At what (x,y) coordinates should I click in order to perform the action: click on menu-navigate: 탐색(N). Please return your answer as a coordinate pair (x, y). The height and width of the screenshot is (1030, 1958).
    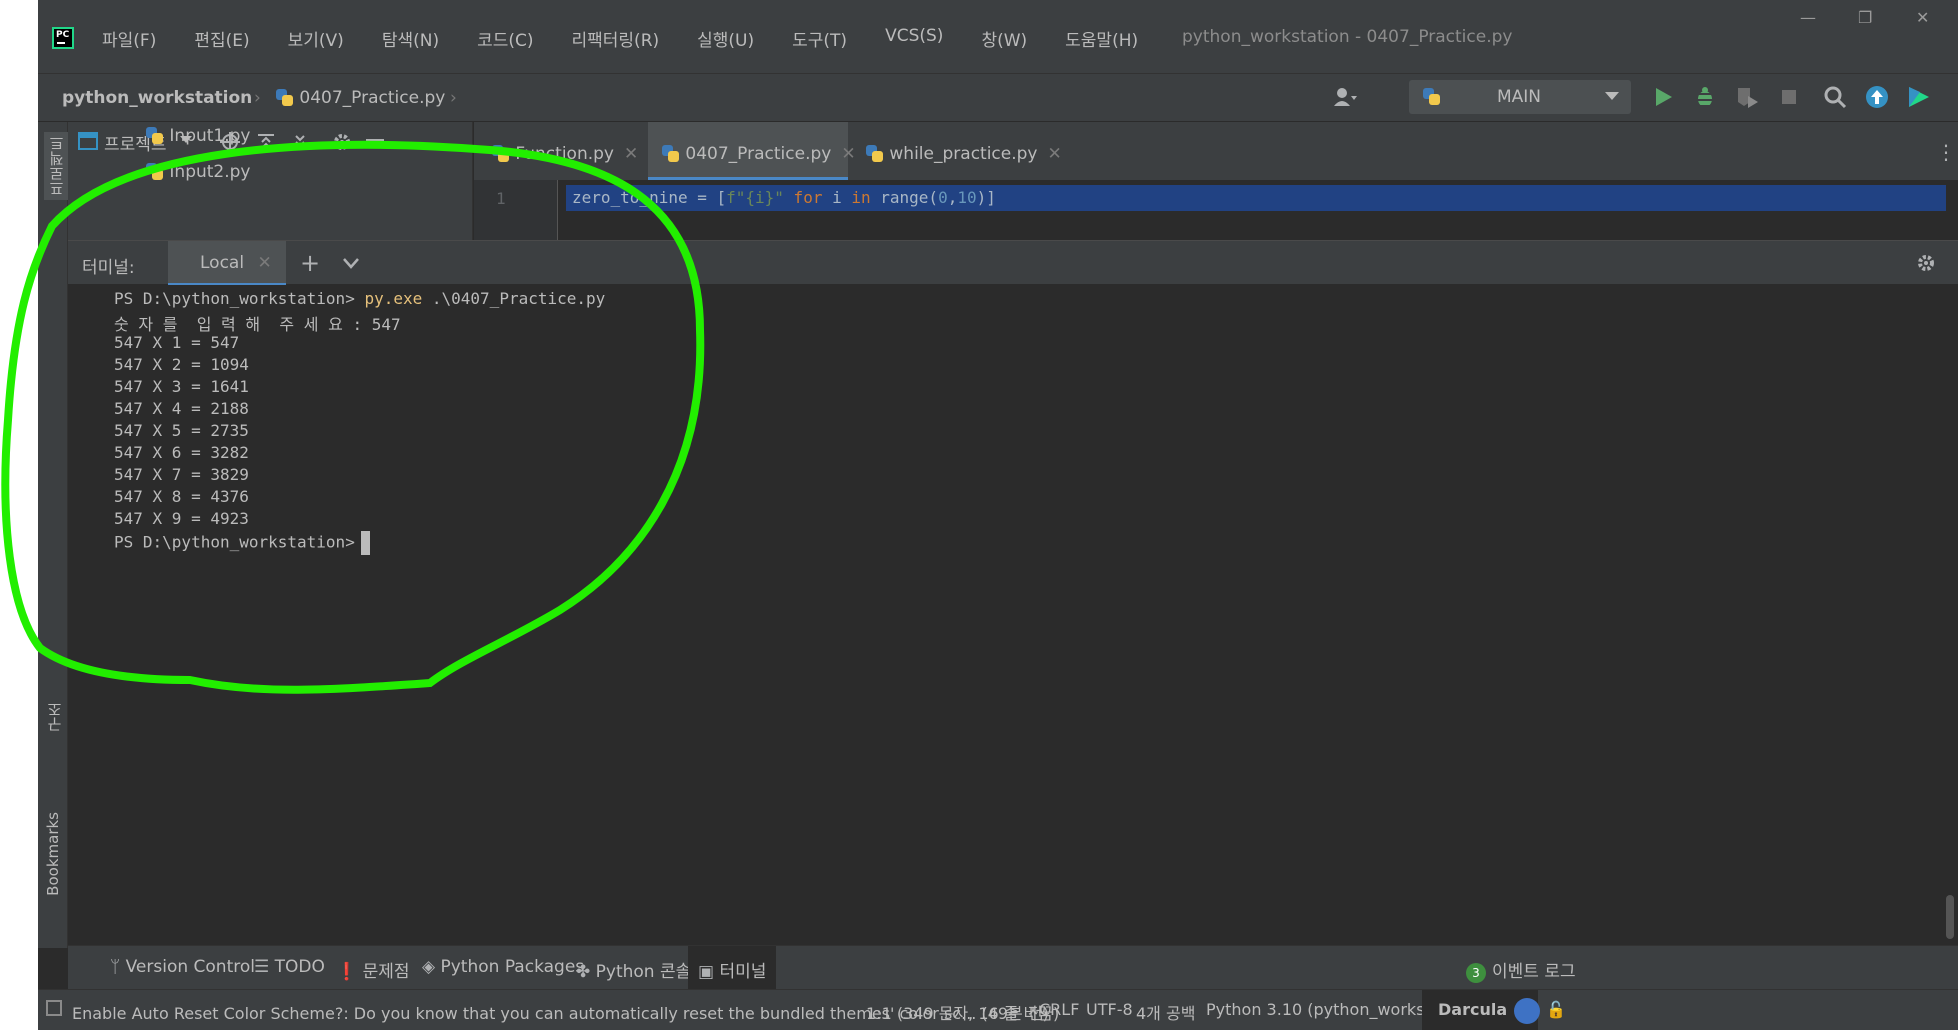
    Looking at the image, I should click on (410, 38).